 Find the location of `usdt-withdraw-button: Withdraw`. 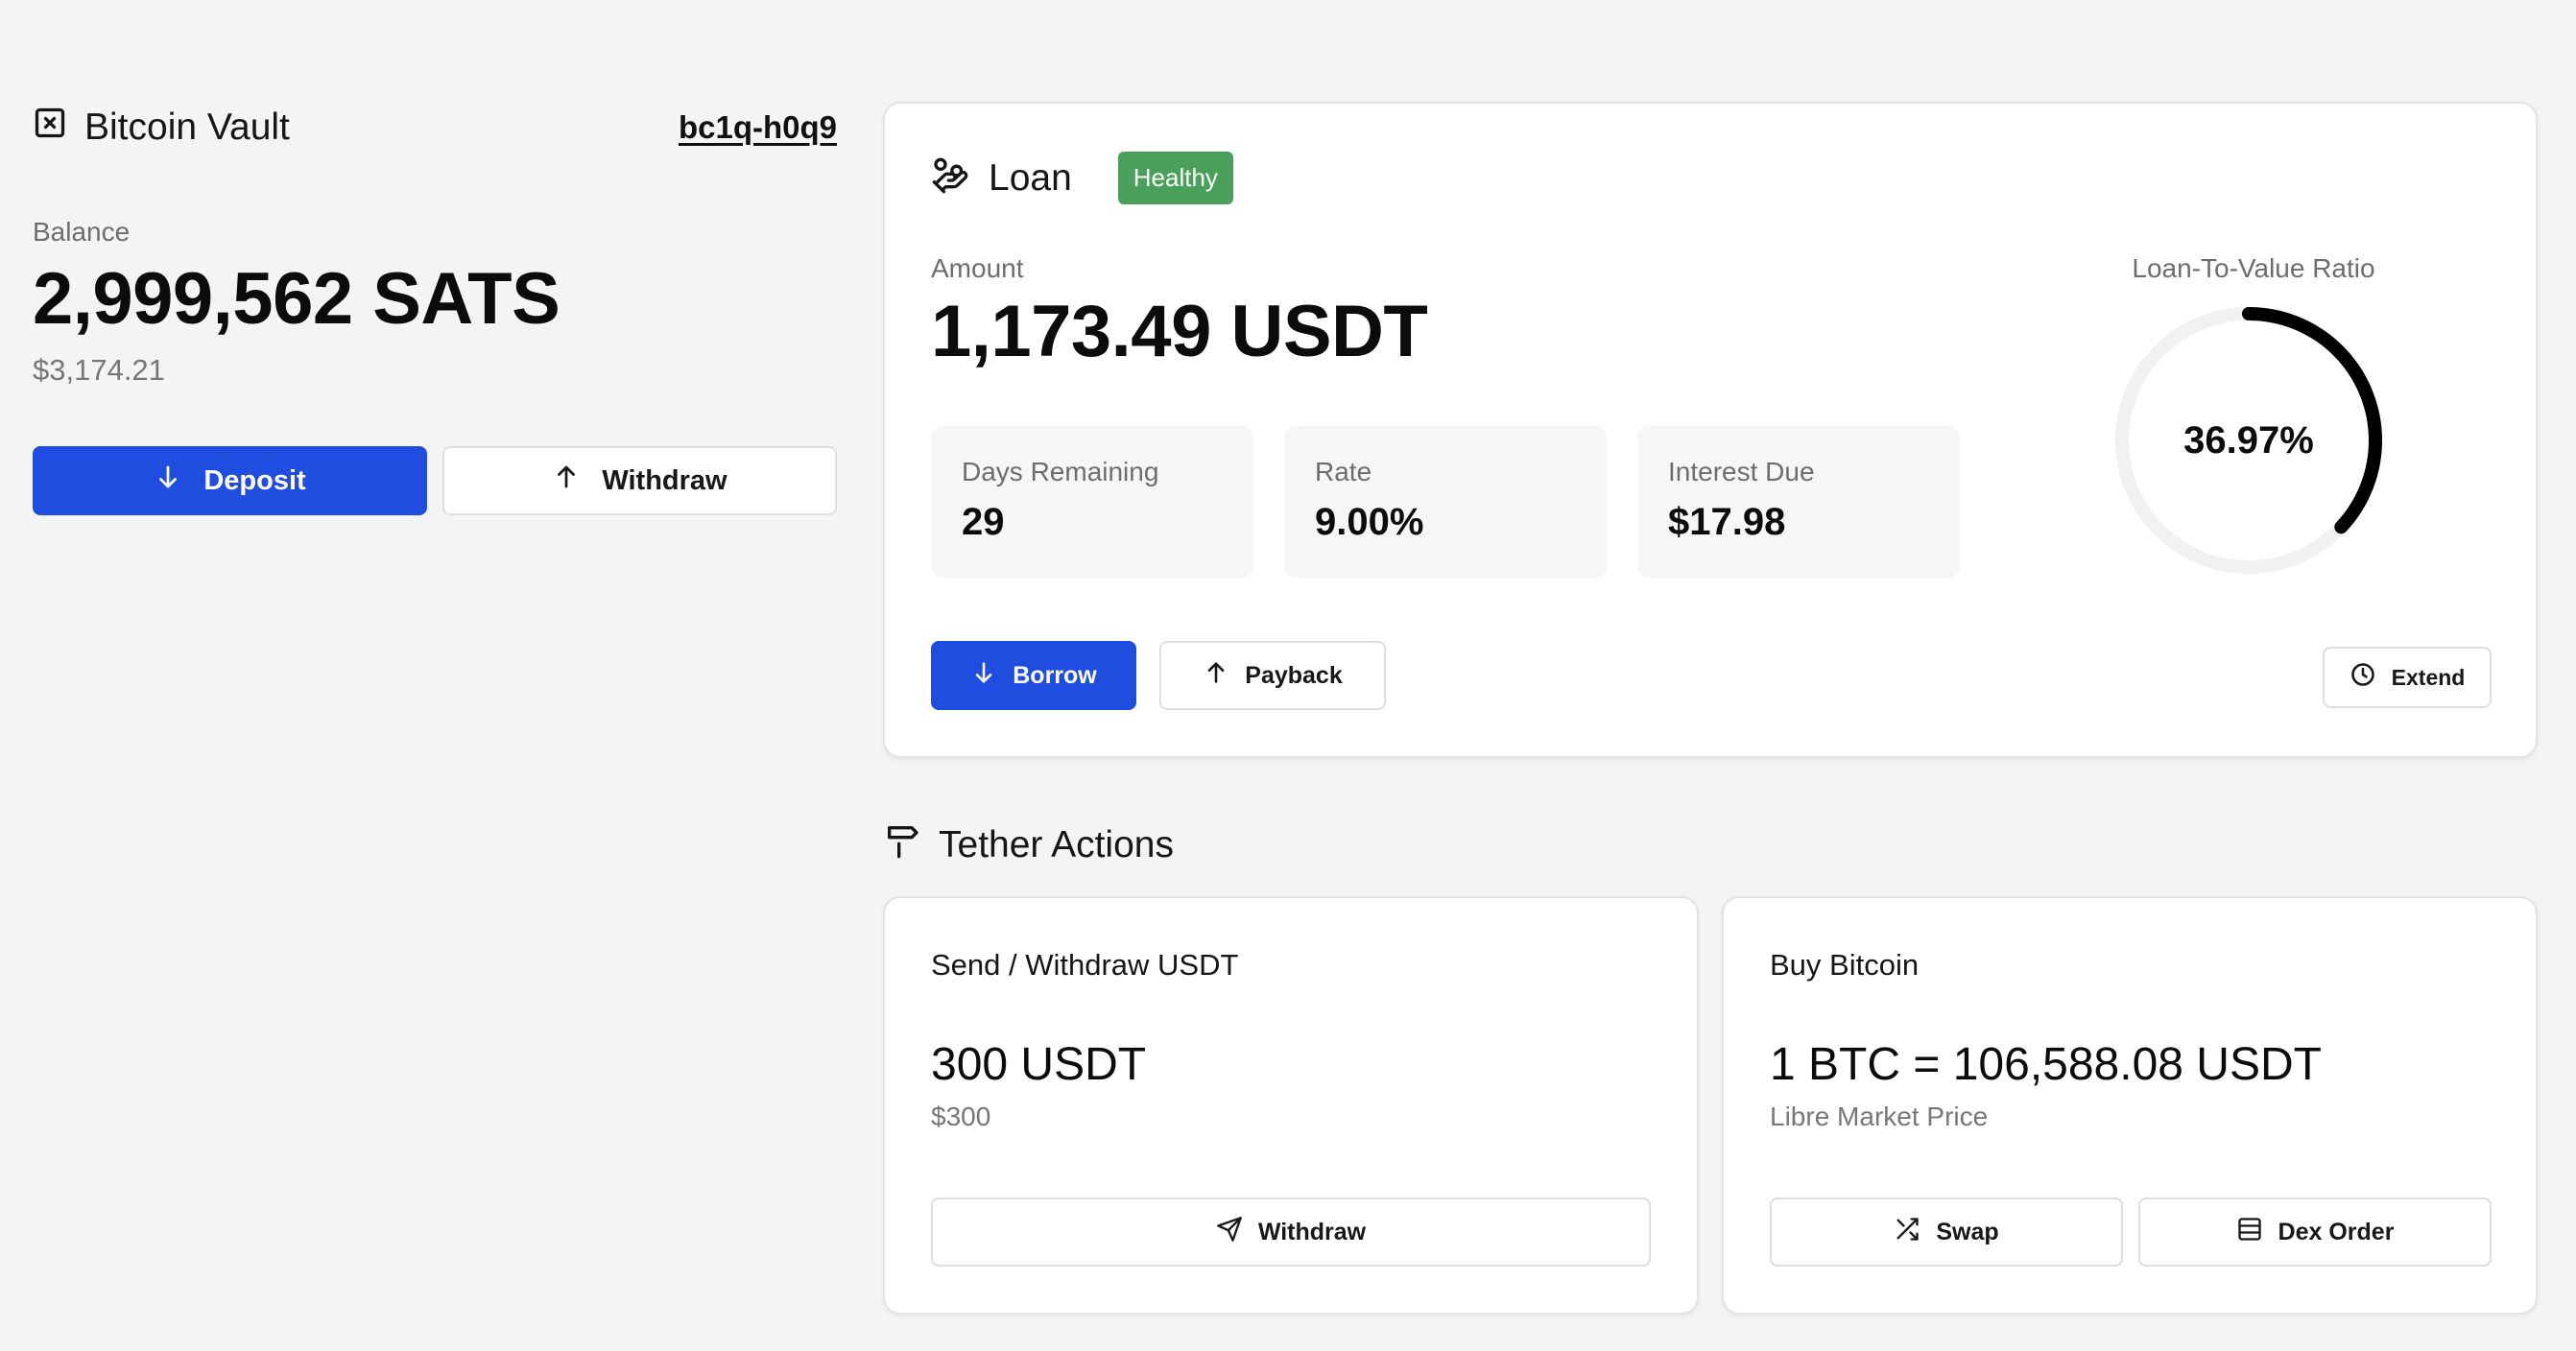

usdt-withdraw-button: Withdraw is located at coordinates (1291, 1232).